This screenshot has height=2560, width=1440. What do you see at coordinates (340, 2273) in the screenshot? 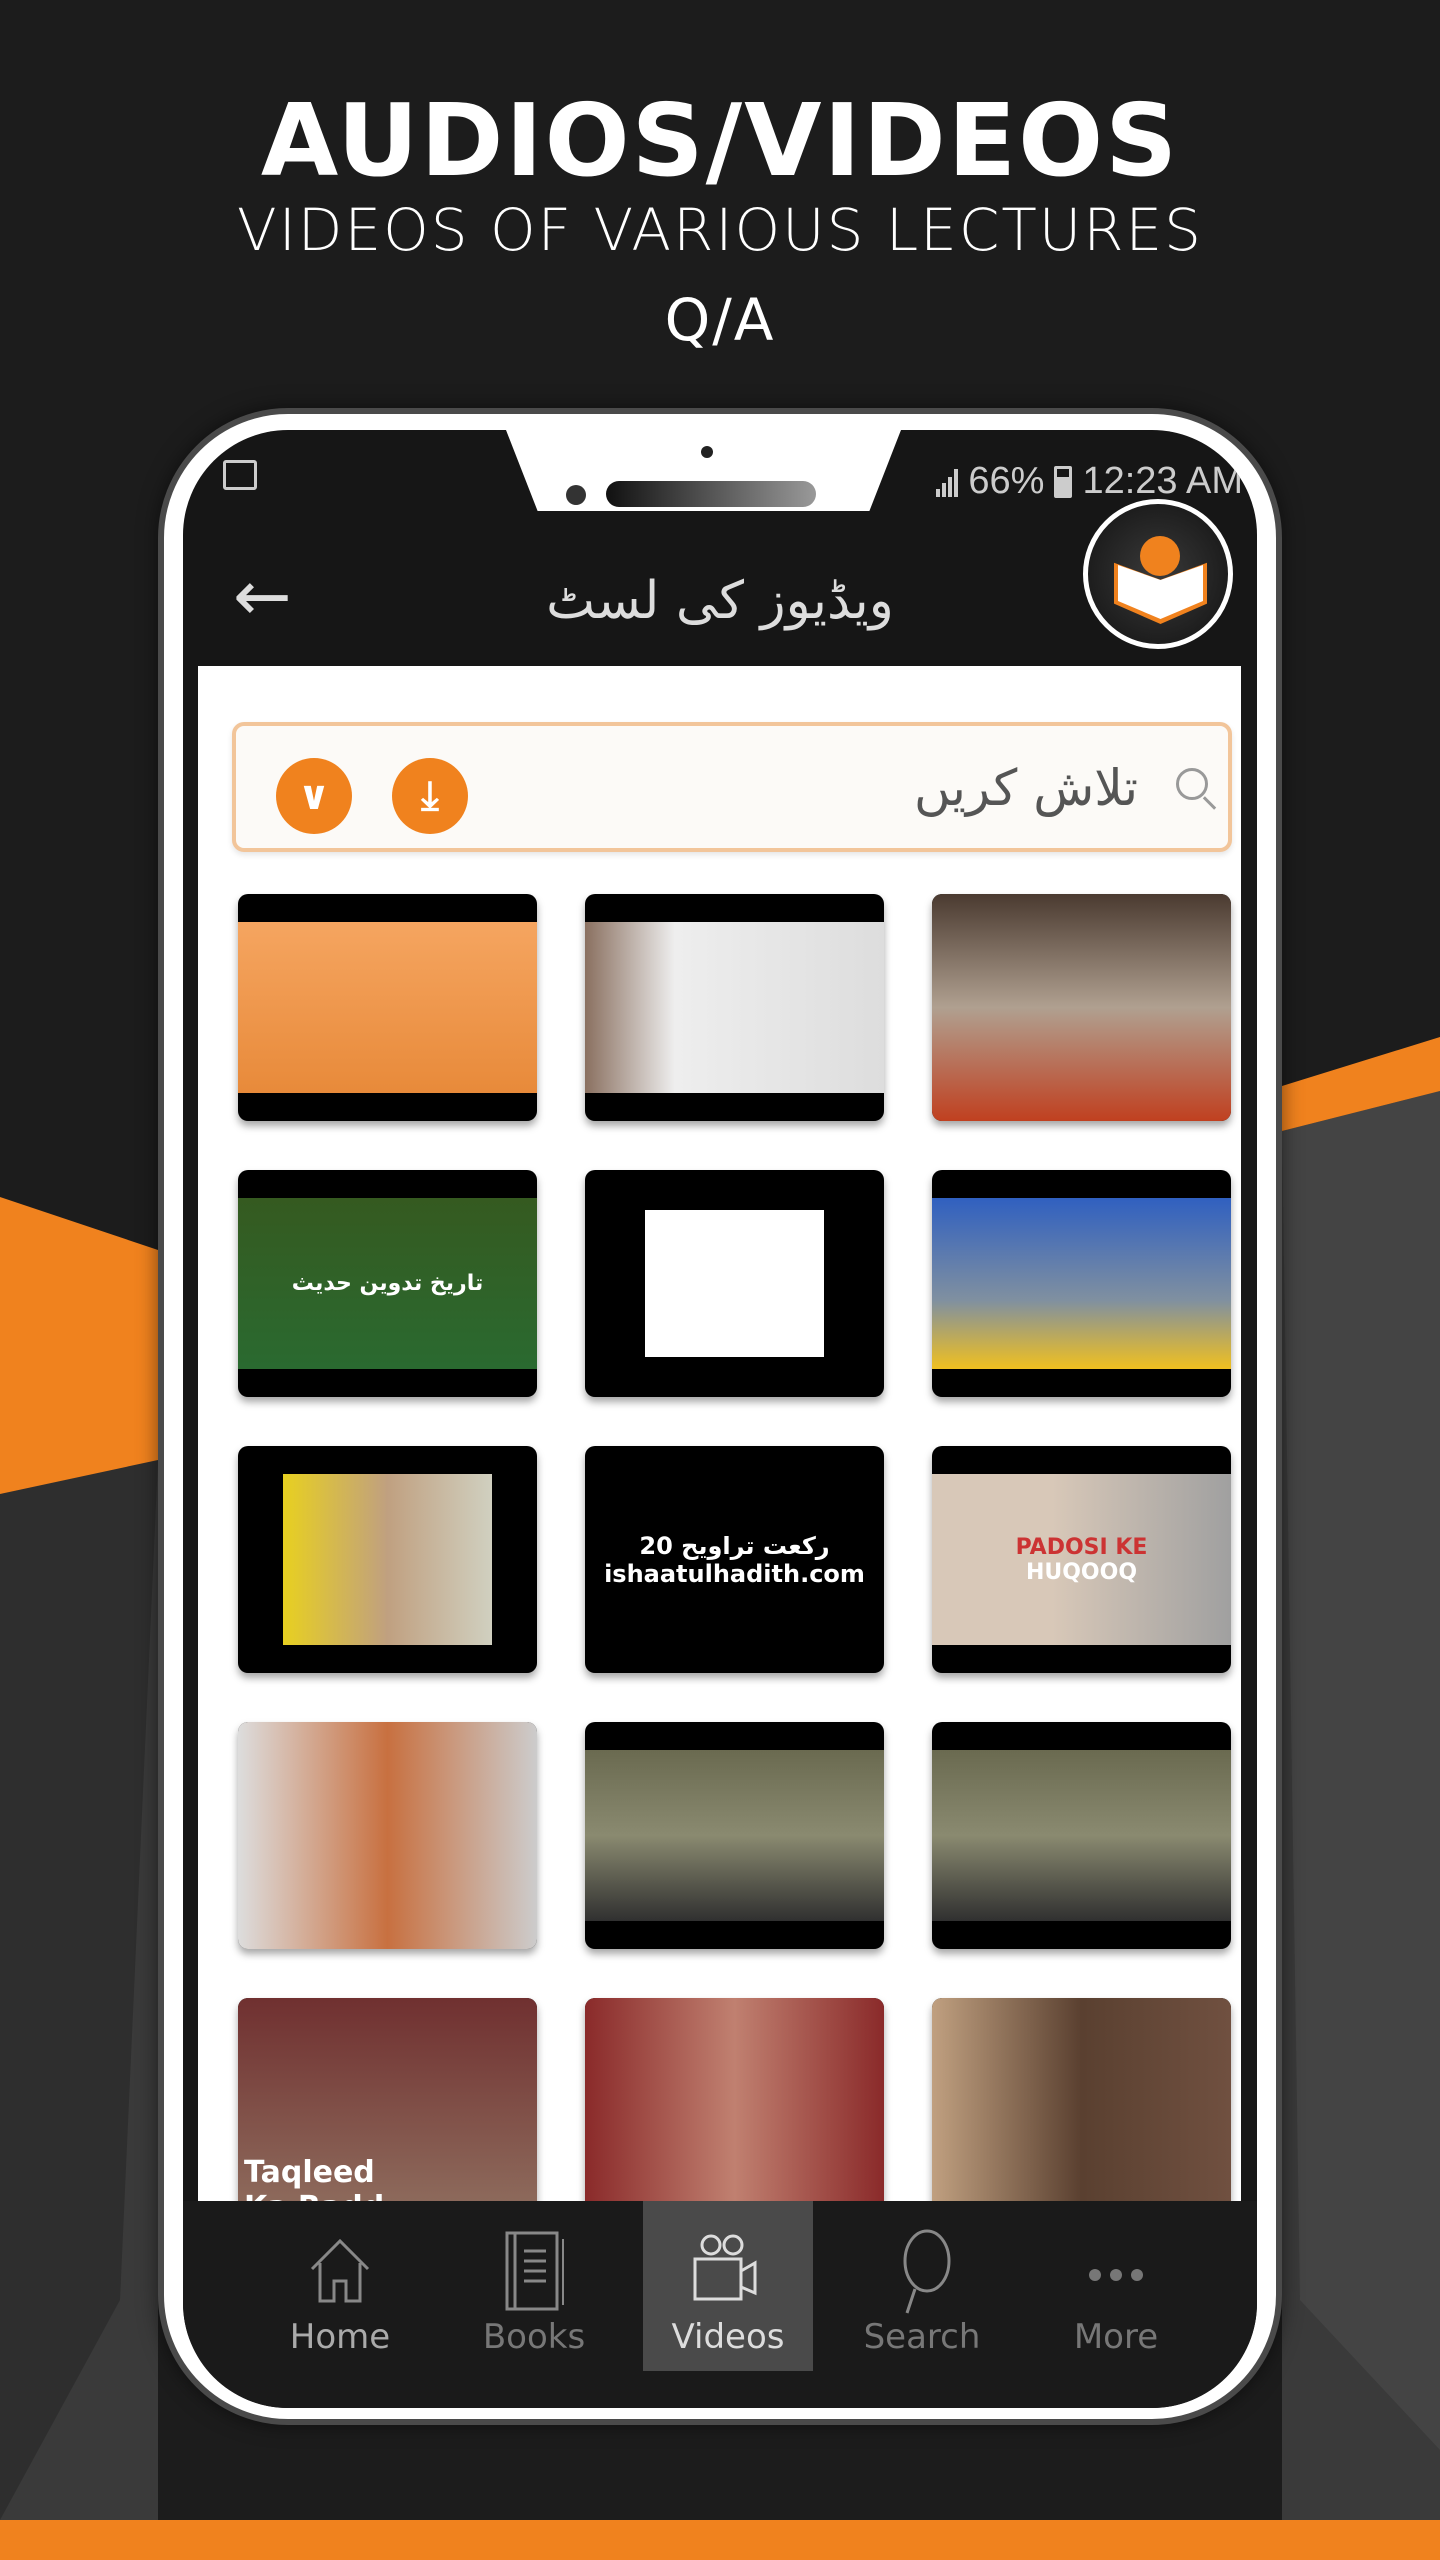
I see `home-icon` at bounding box center [340, 2273].